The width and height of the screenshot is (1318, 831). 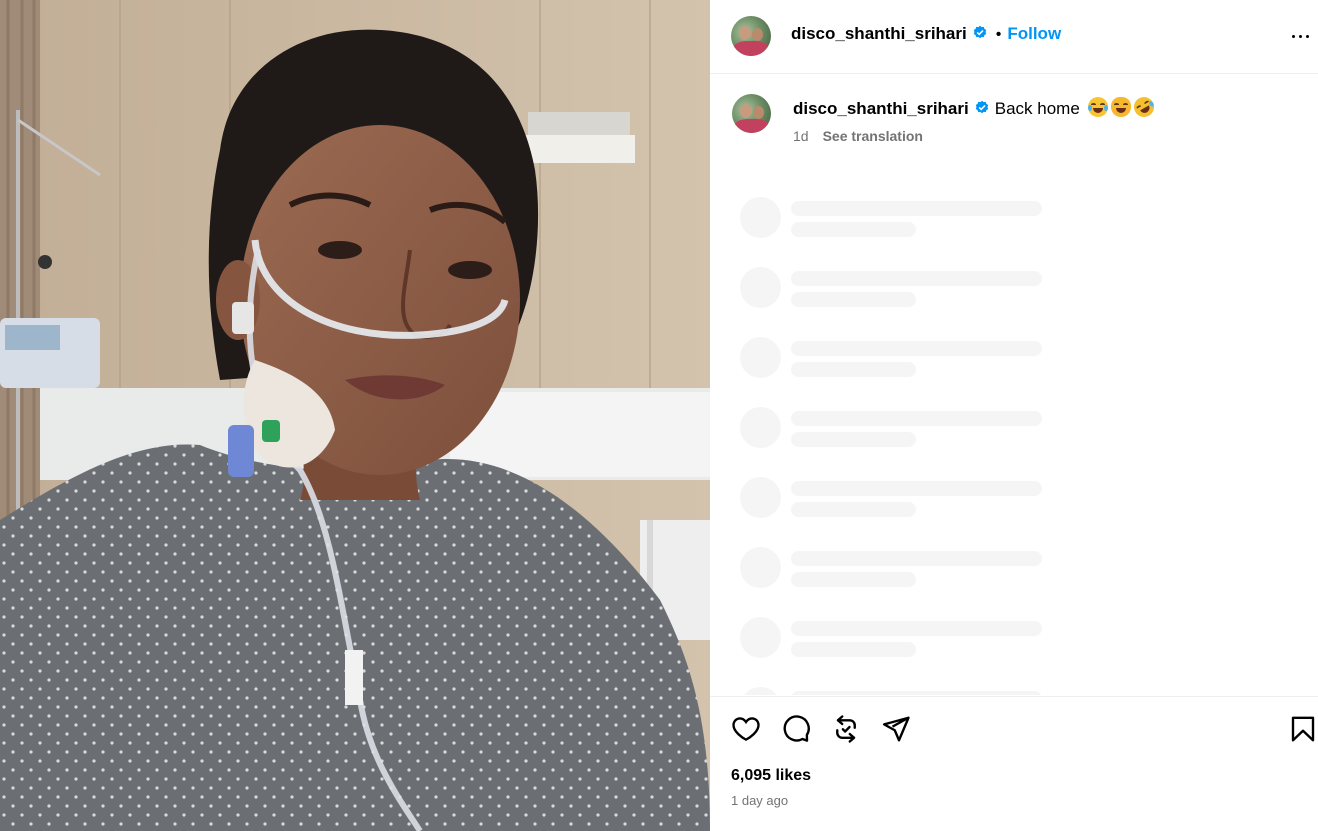 I want to click on more-options-icon, so click(x=1301, y=36).